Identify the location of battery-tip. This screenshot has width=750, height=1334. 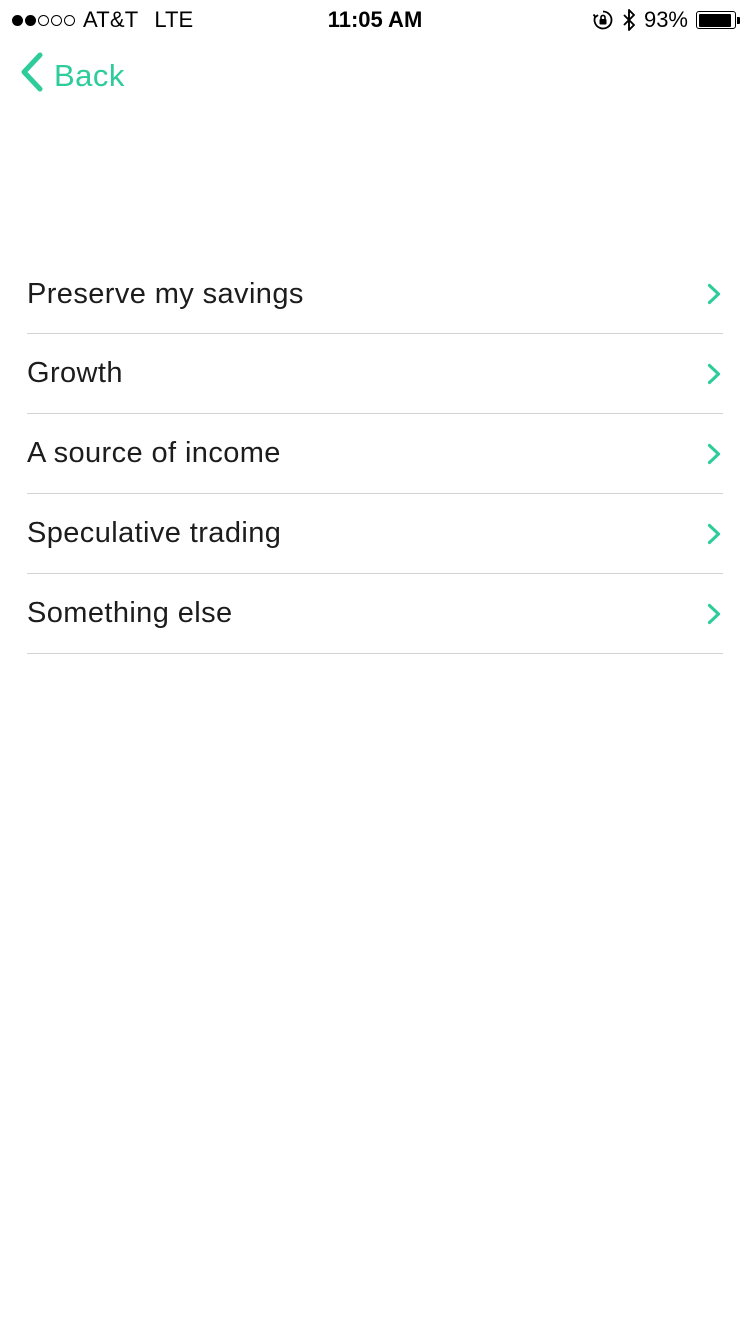
(738, 20).